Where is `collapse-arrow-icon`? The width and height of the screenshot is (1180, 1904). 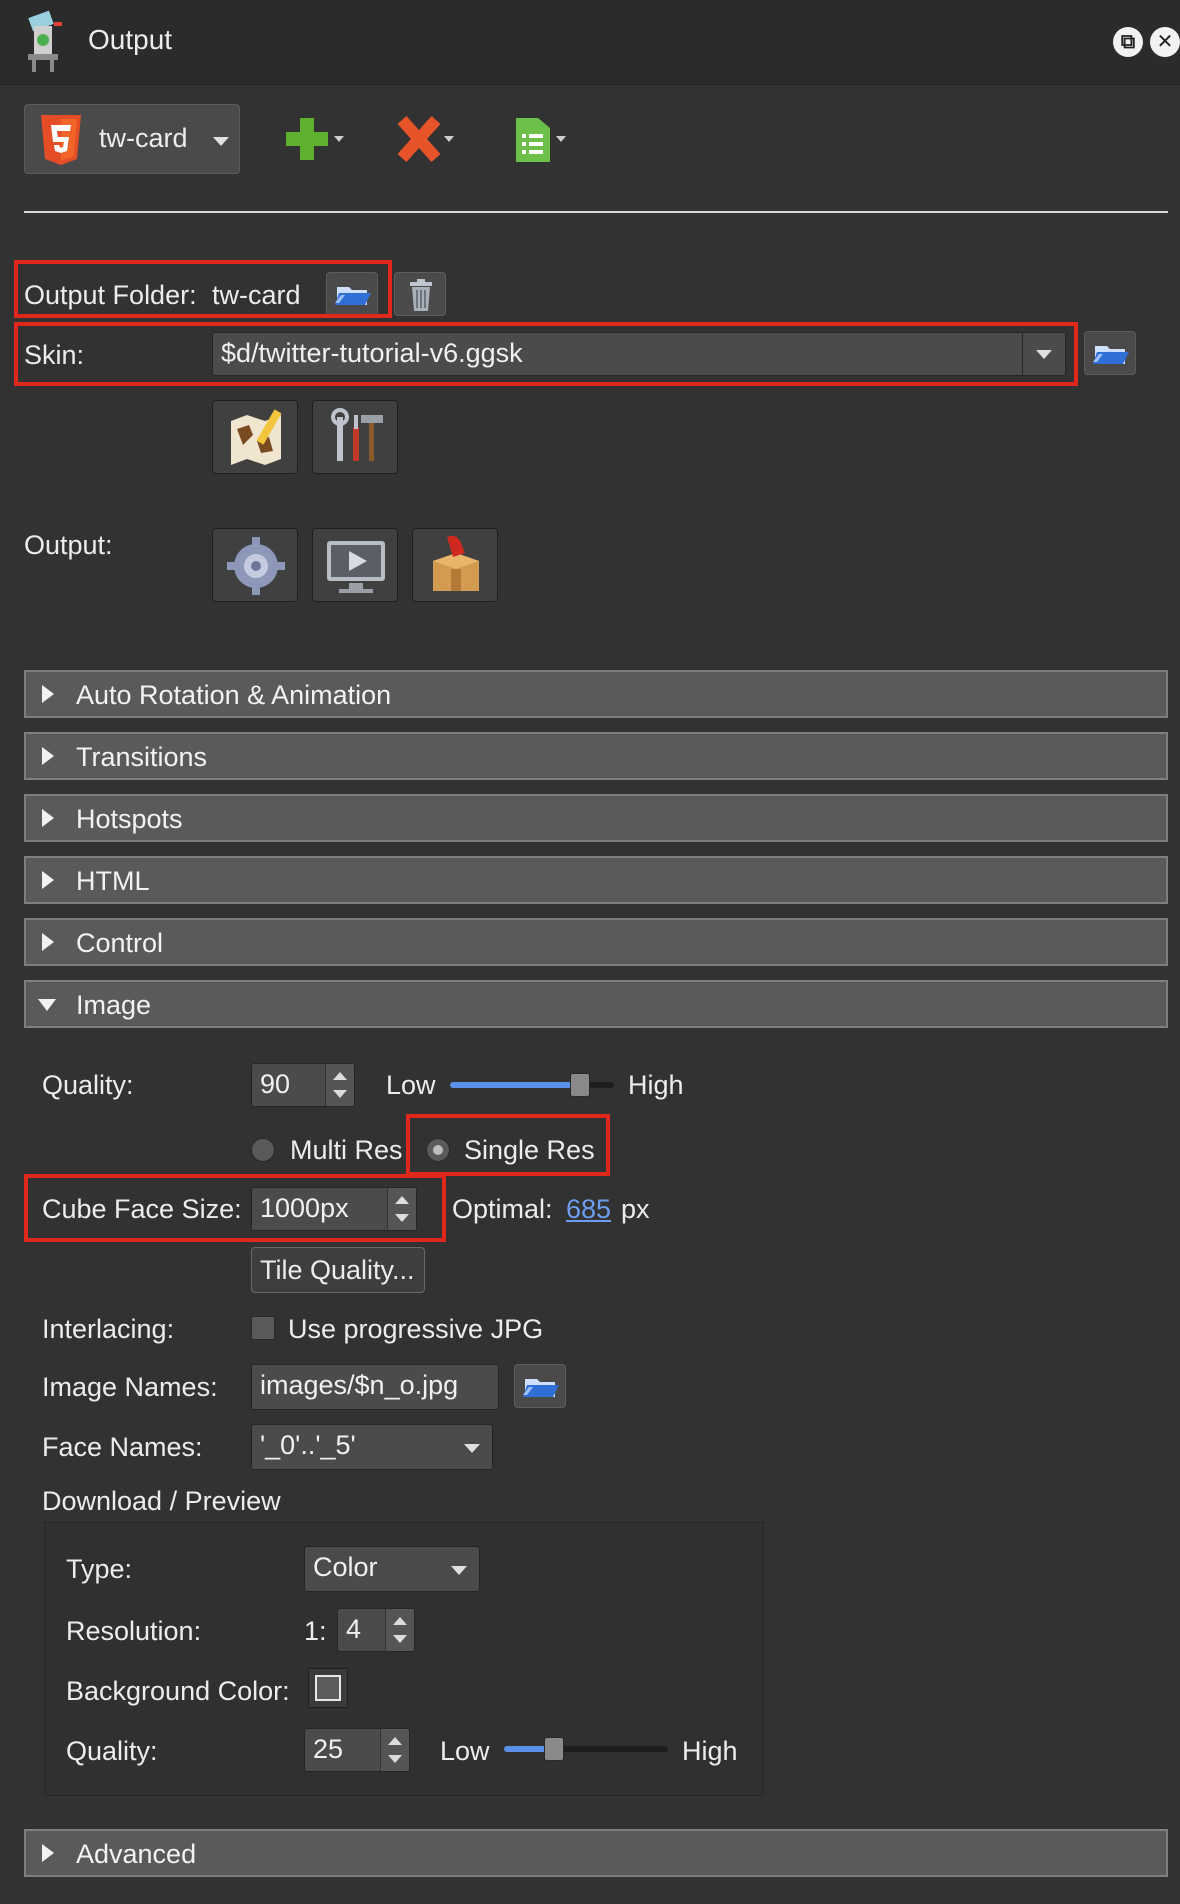 collapse-arrow-icon is located at coordinates (47, 1005).